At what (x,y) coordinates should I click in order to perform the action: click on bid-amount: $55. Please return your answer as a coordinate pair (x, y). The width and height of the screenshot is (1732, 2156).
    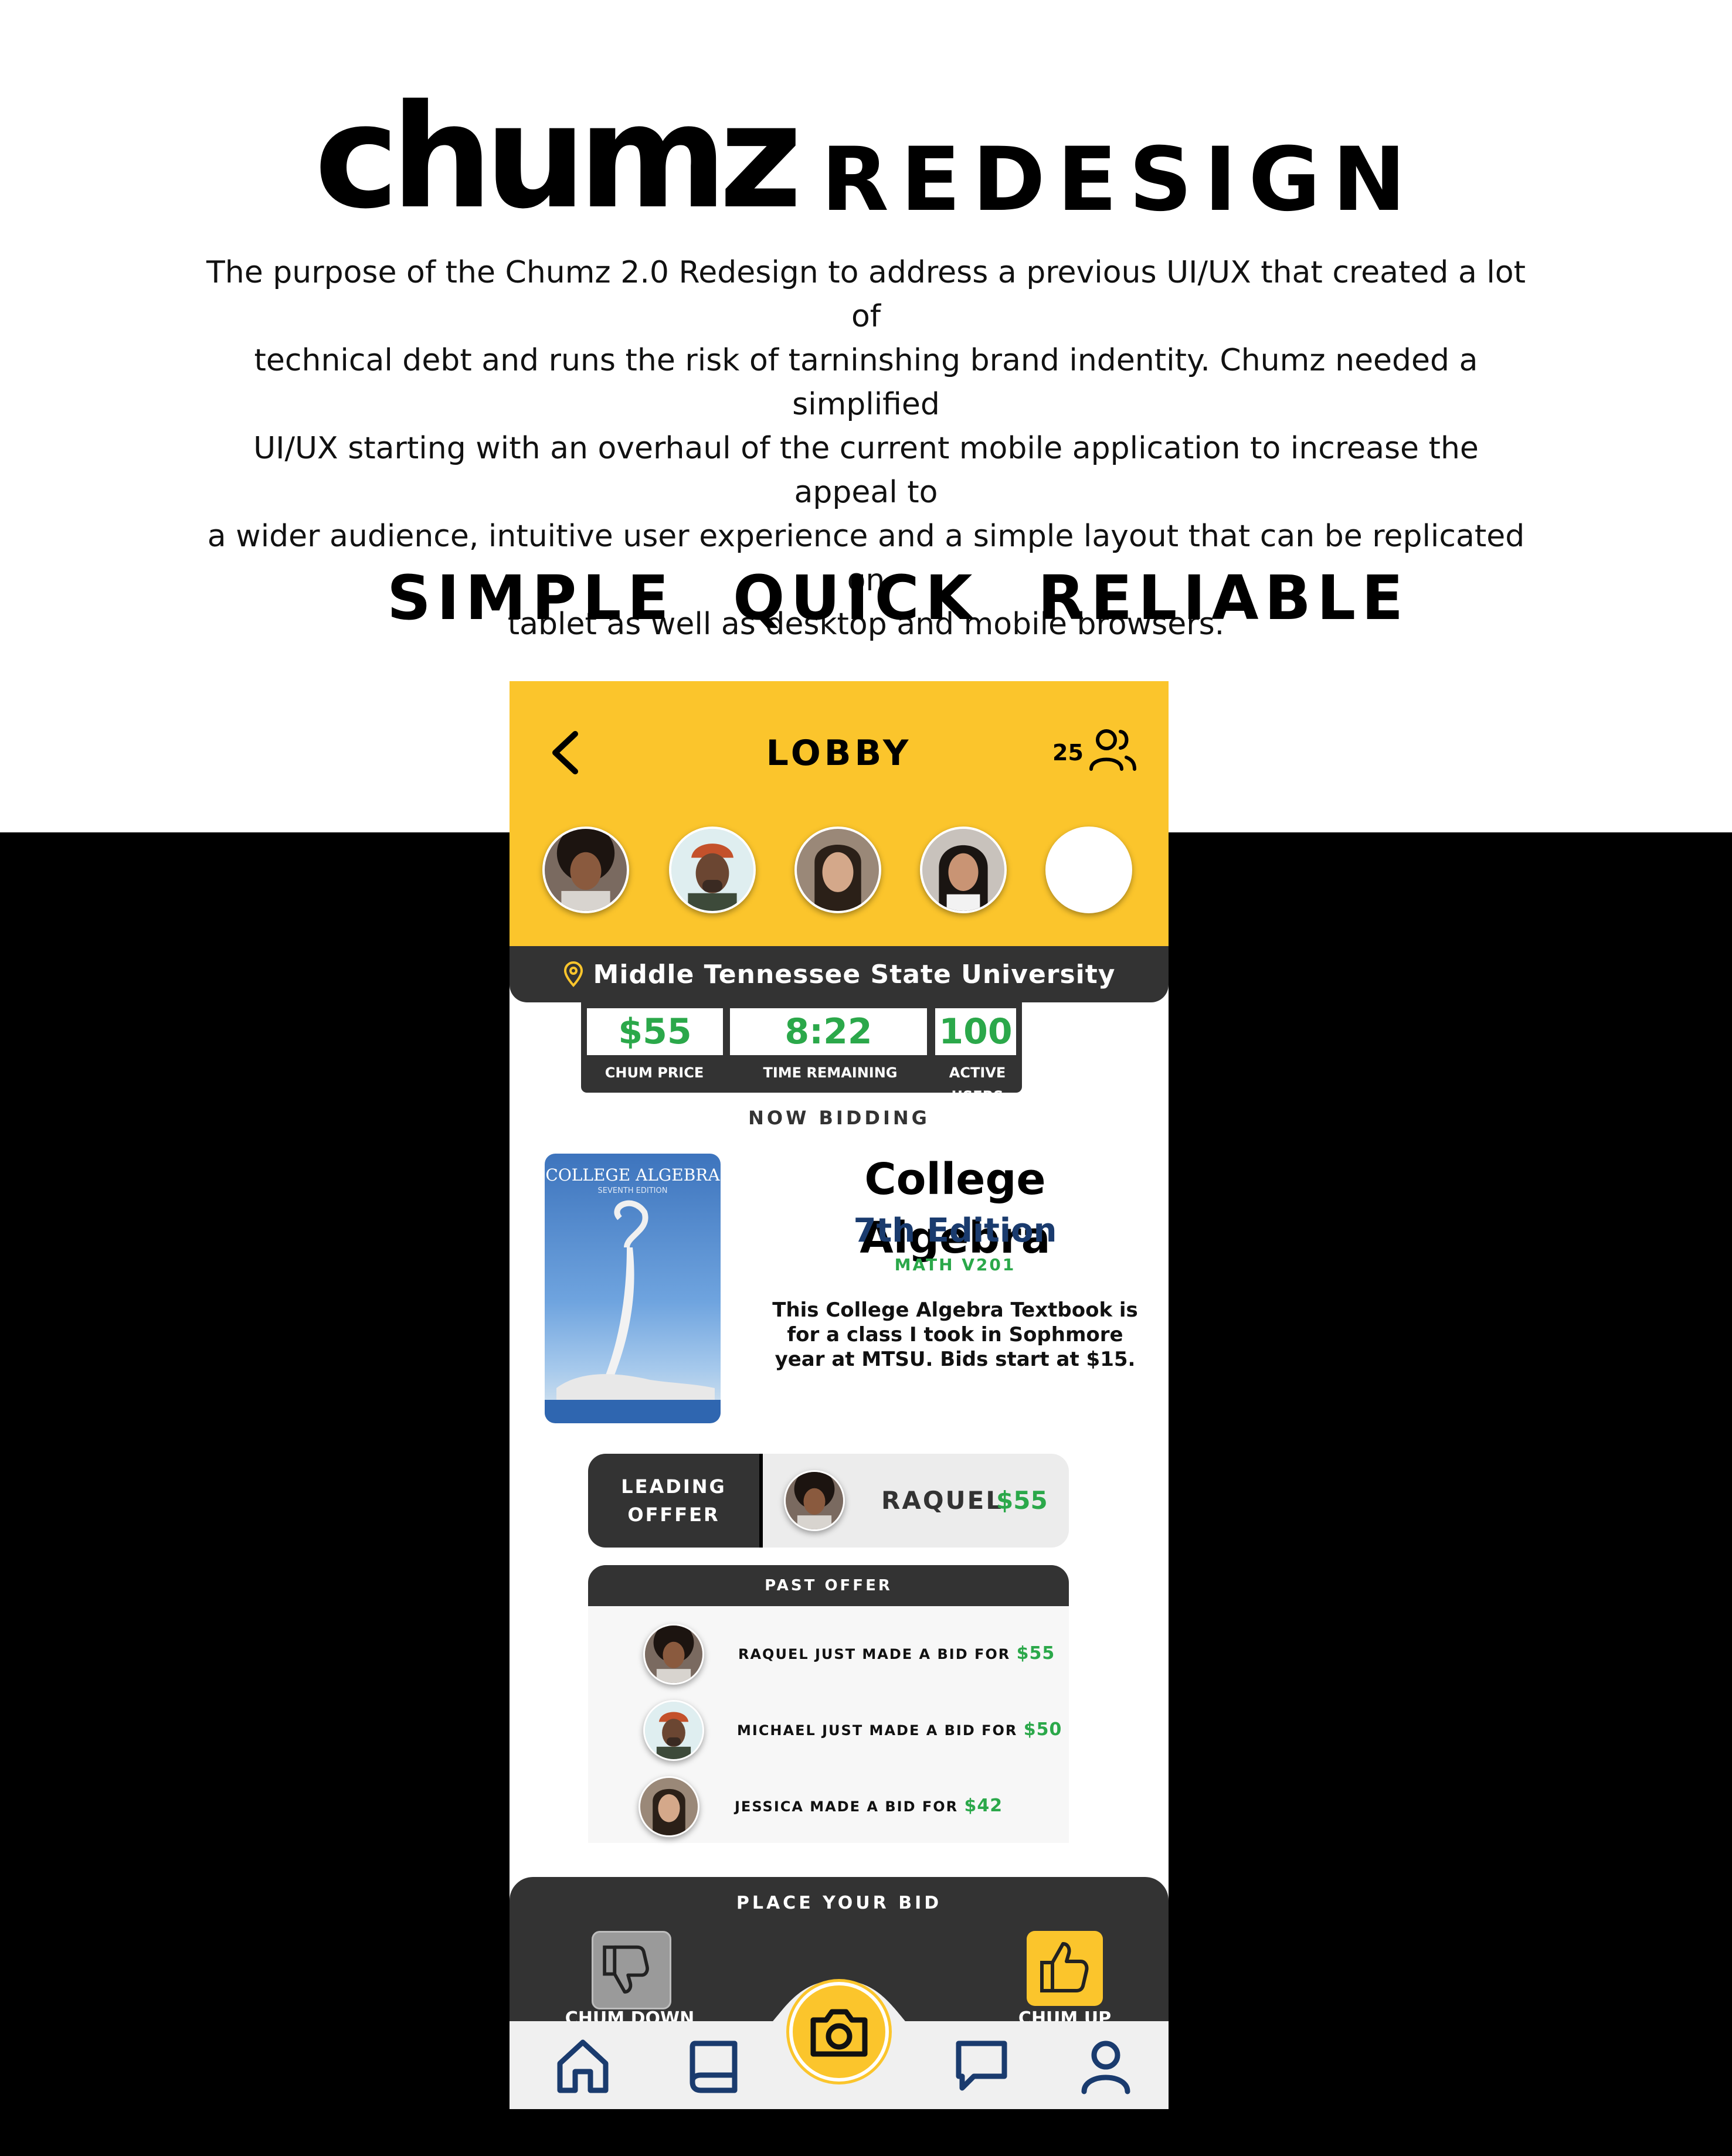
    Looking at the image, I should click on (1036, 1653).